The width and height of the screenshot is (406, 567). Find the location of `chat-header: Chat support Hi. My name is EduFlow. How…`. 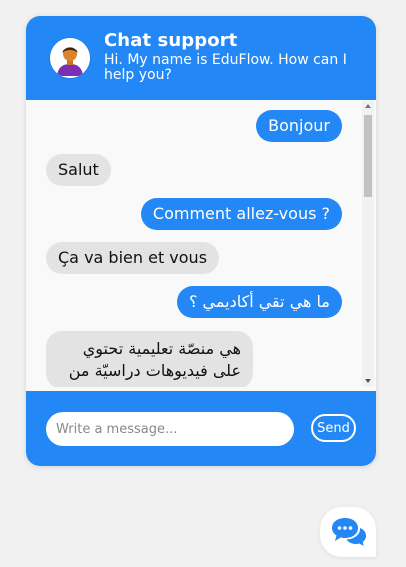

chat-header: Chat support Hi. My name is EduFlow. How… is located at coordinates (201, 58).